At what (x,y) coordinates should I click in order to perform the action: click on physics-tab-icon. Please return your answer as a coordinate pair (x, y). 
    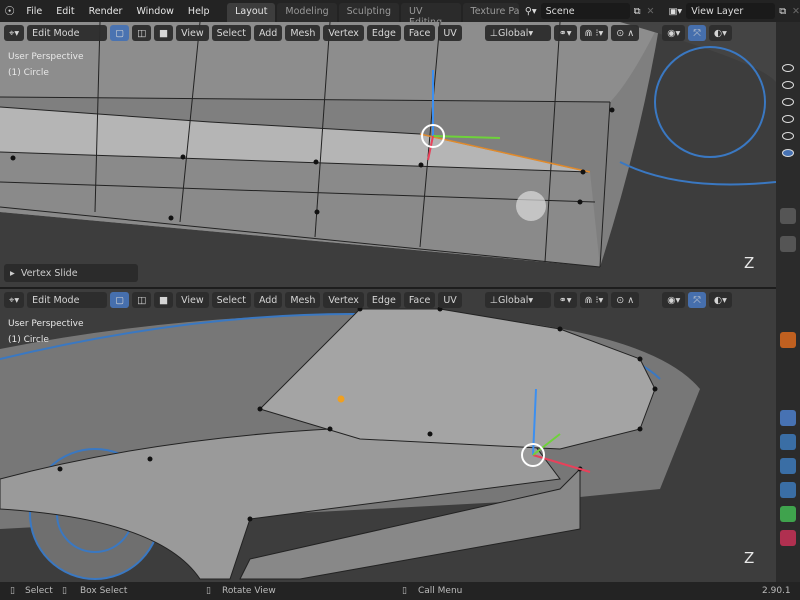
    Looking at the image, I should click on (788, 466).